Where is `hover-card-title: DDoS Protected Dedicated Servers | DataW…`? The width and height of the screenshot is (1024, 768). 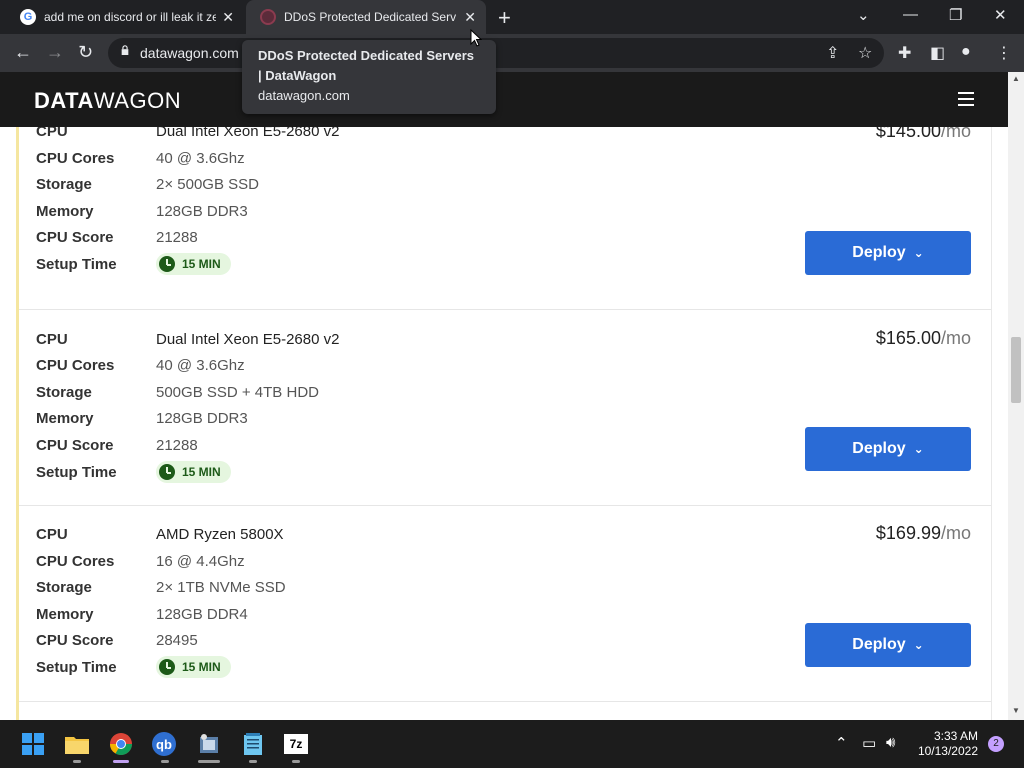
hover-card-title: DDoS Protected Dedicated Servers | DataW… is located at coordinates (366, 65).